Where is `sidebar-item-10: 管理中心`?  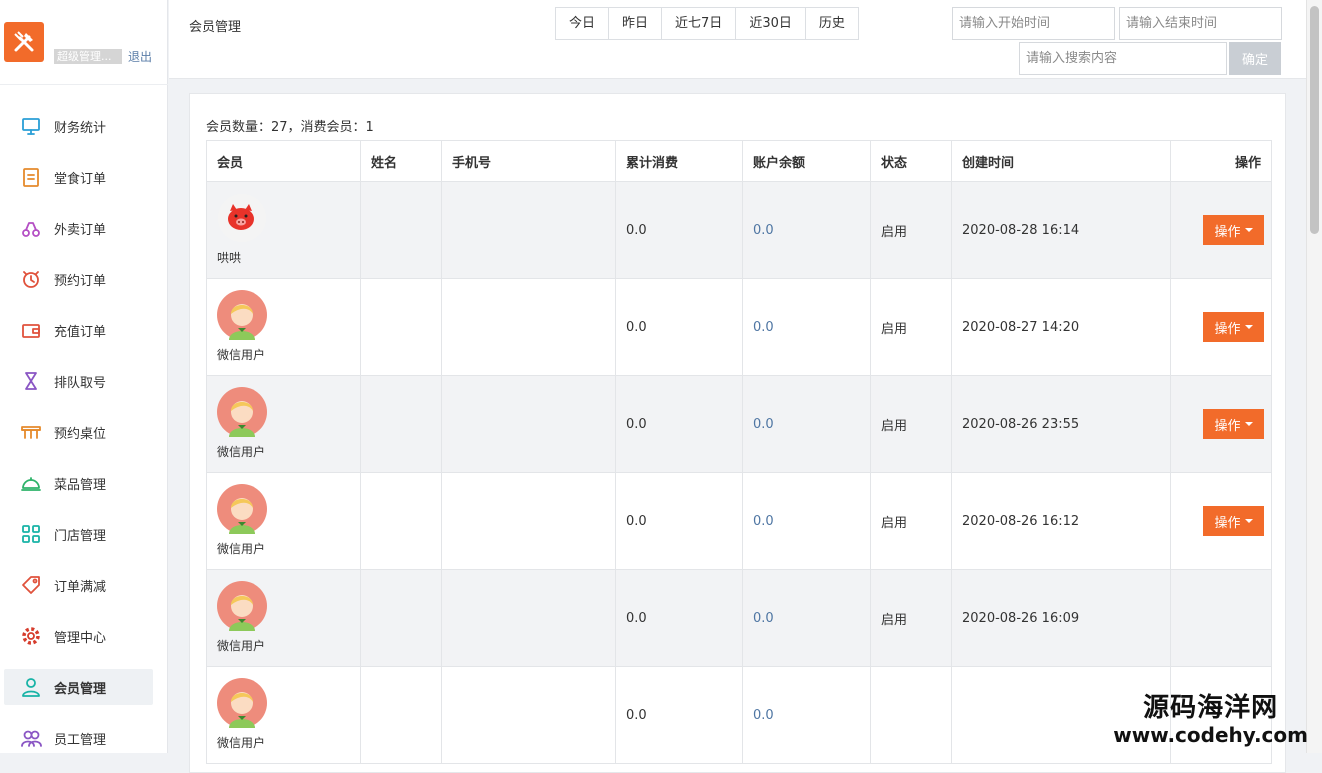 sidebar-item-10: 管理中心 is located at coordinates (78, 636).